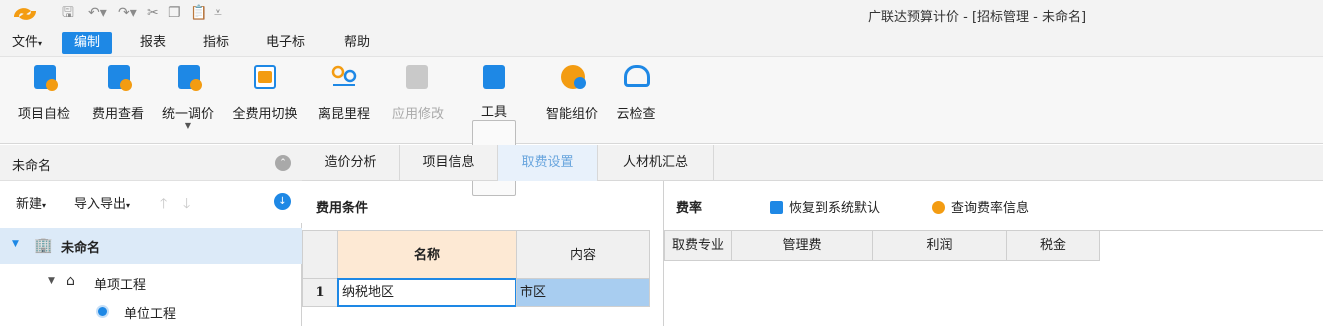 This screenshot has width=1323, height=326. Describe the element at coordinates (117, 114) in the screenshot. I see `fee-view-label: 费用查看` at that location.